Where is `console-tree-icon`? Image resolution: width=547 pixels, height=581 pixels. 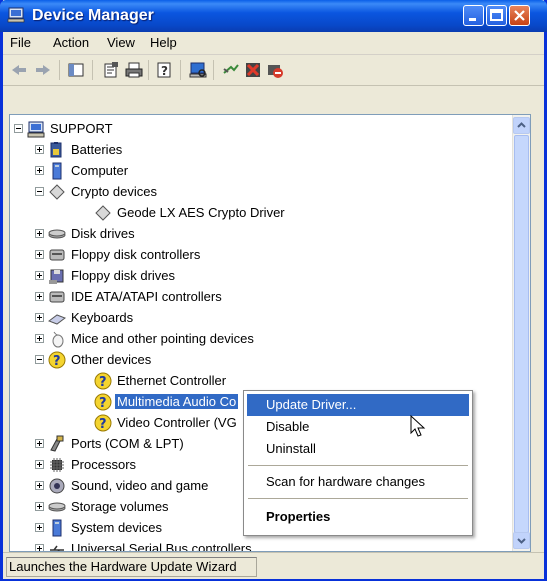 console-tree-icon is located at coordinates (76, 70).